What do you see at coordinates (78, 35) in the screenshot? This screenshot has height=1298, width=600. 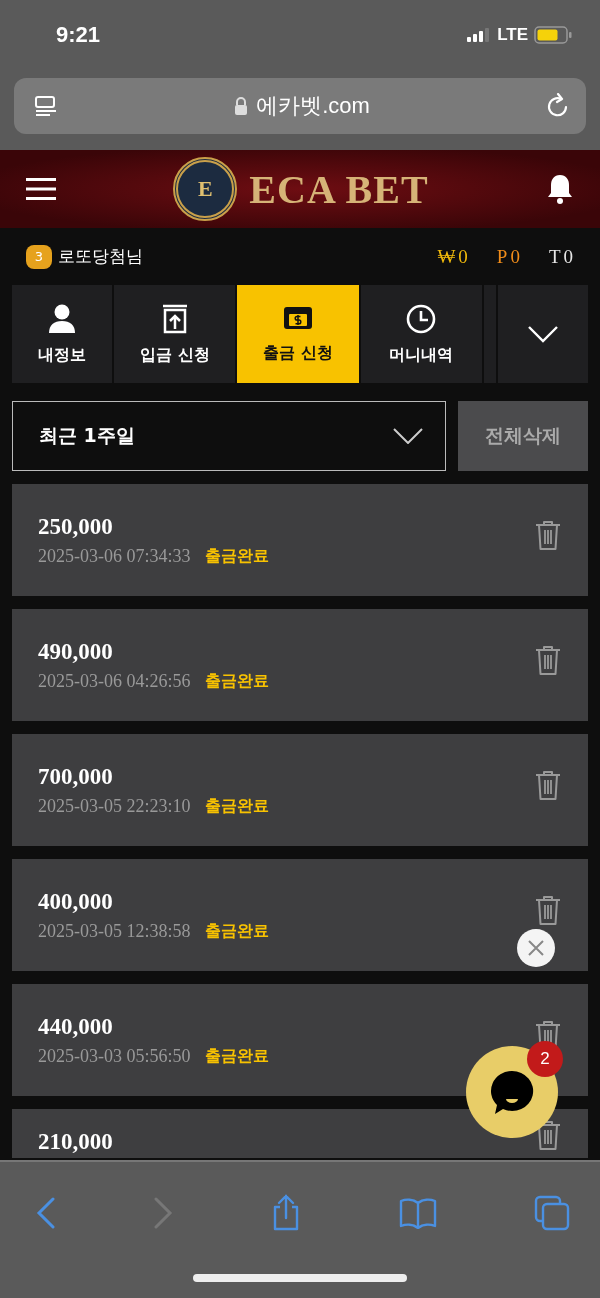 I see `status-time: 9:21` at bounding box center [78, 35].